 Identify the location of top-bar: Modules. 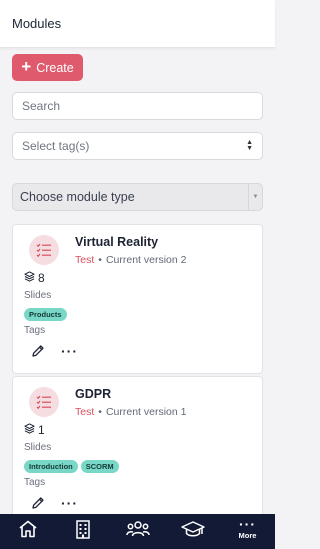
(137, 24).